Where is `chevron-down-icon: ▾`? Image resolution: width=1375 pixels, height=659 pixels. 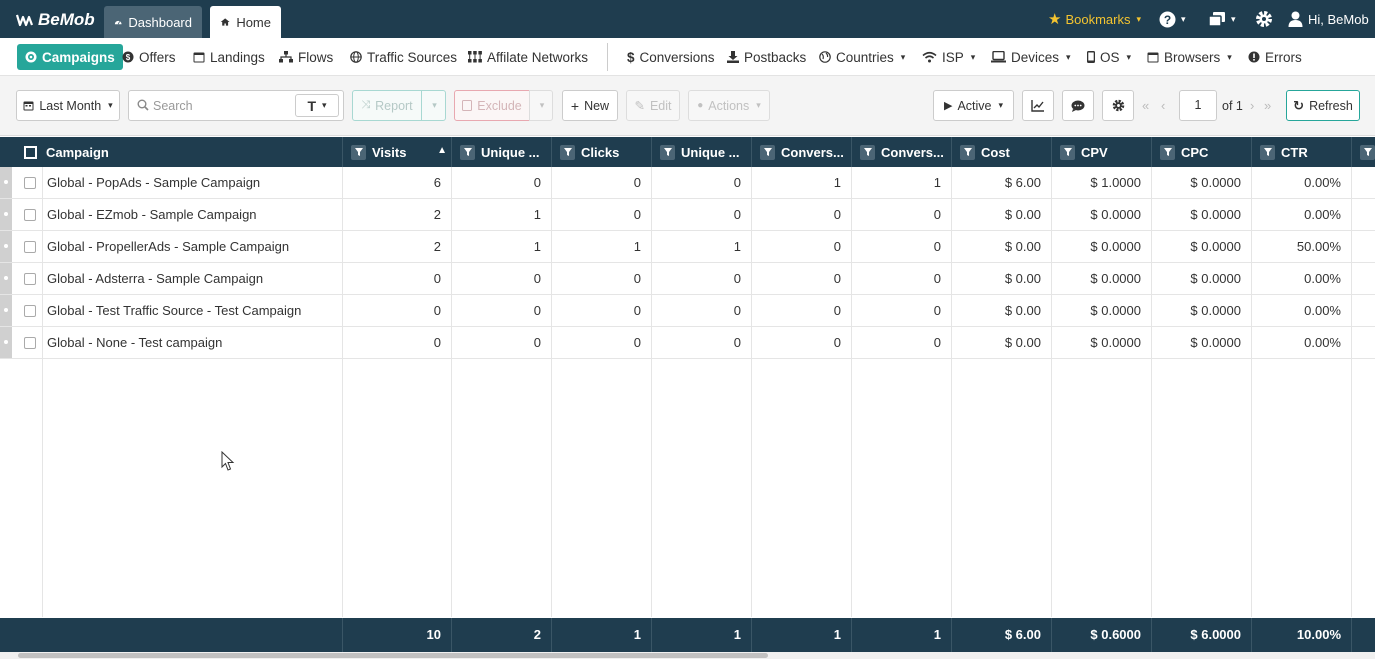 chevron-down-icon: ▾ is located at coordinates (1001, 105).